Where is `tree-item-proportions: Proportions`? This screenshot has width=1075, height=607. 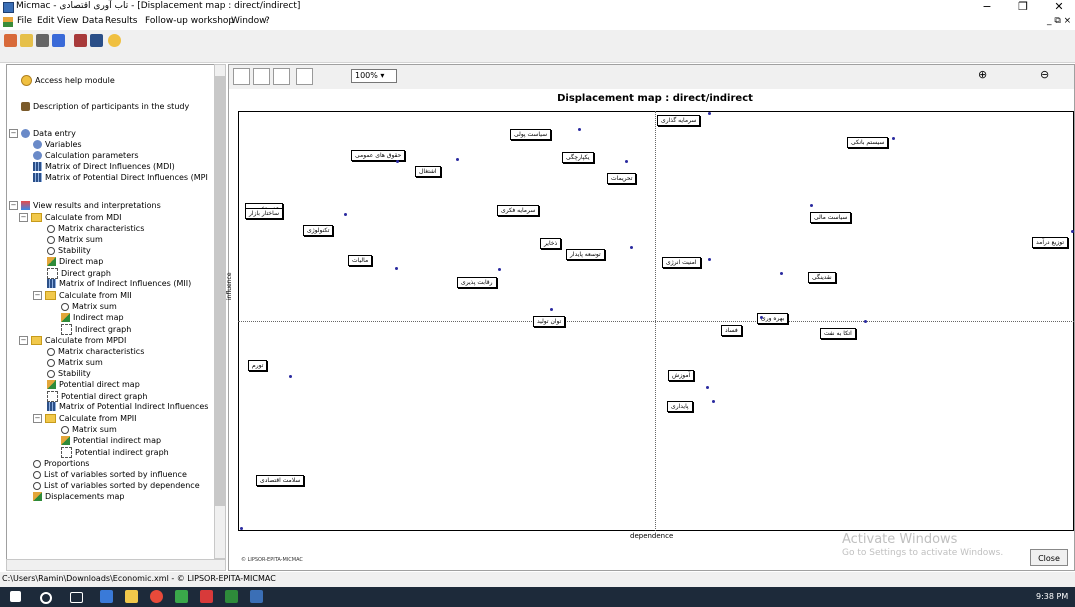
tree-item-proportions: Proportions is located at coordinates (61, 463).